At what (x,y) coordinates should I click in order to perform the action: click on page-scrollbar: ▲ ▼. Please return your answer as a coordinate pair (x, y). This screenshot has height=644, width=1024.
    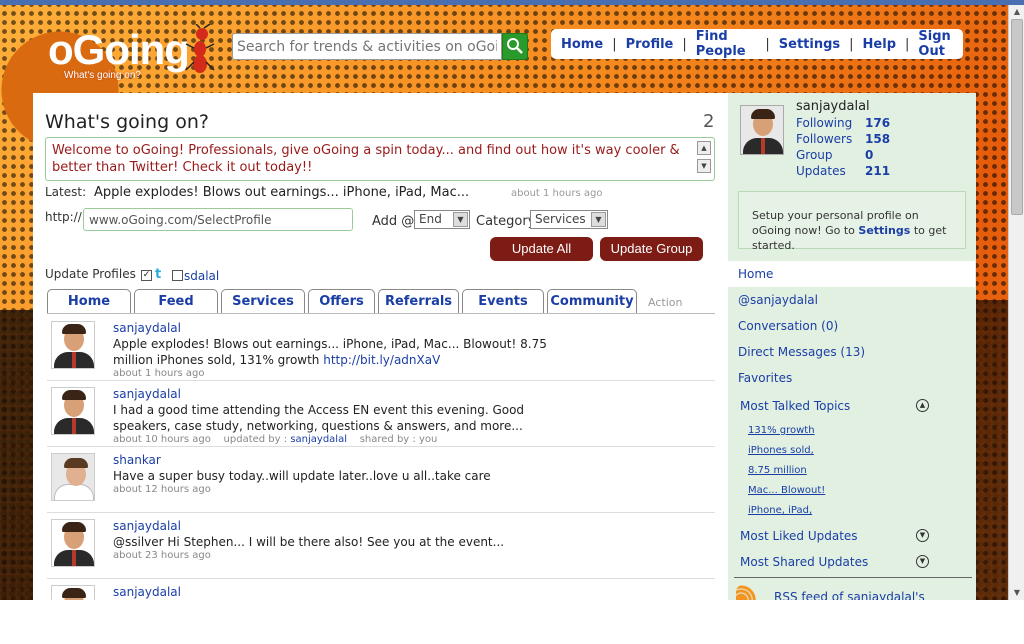
    Looking at the image, I should click on (1016, 302).